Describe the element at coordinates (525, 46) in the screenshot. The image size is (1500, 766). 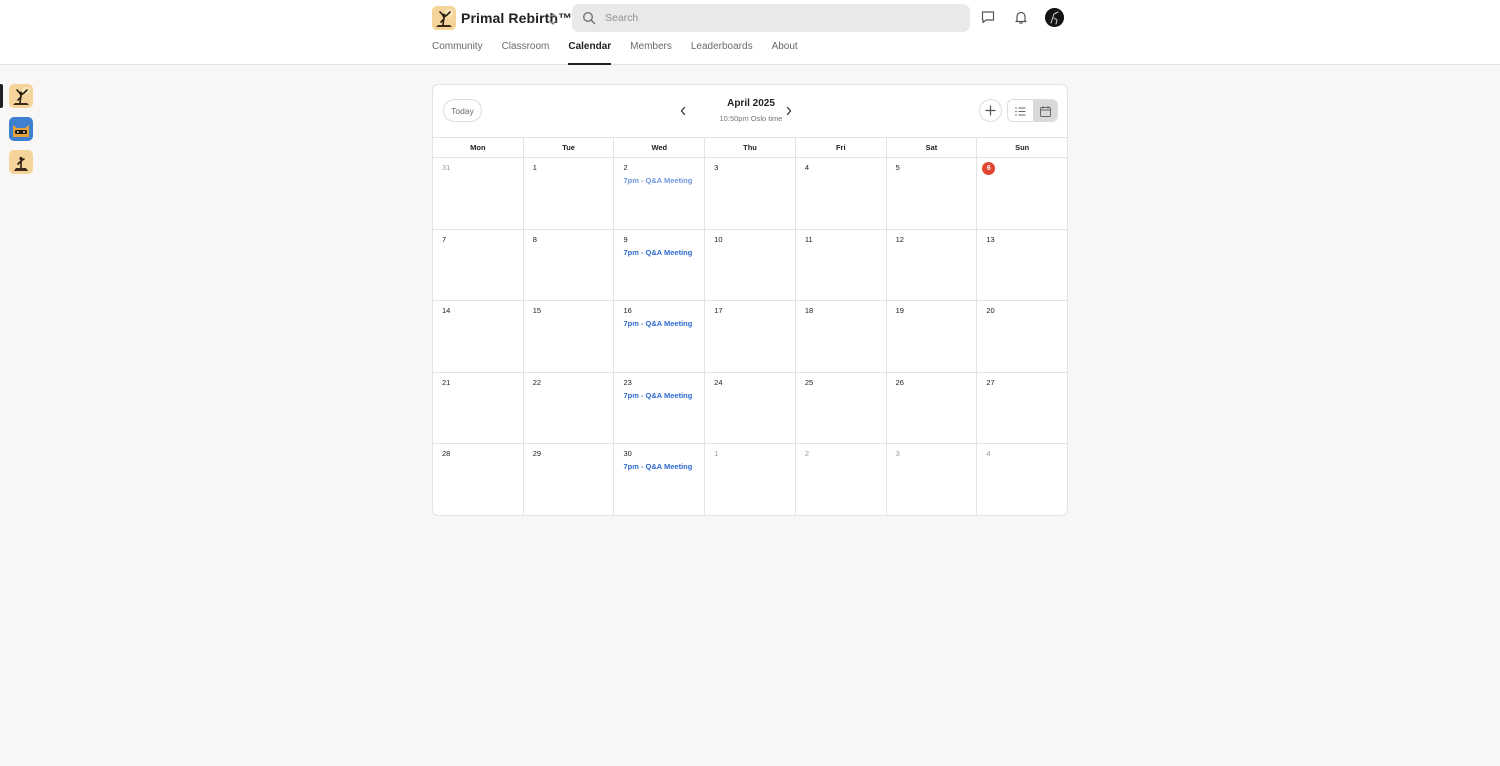
I see `tab-label: Classroom` at that location.